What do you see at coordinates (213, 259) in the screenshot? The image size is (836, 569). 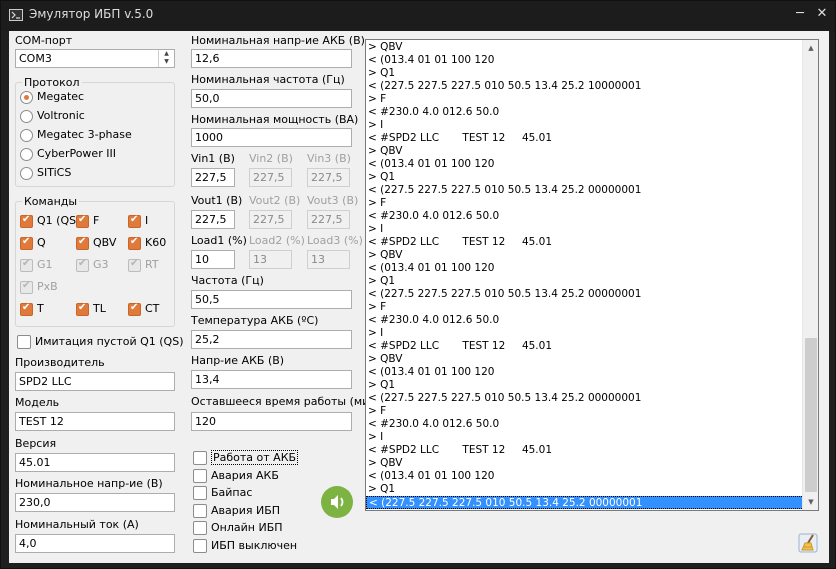 I see `load-1-field: 10` at bounding box center [213, 259].